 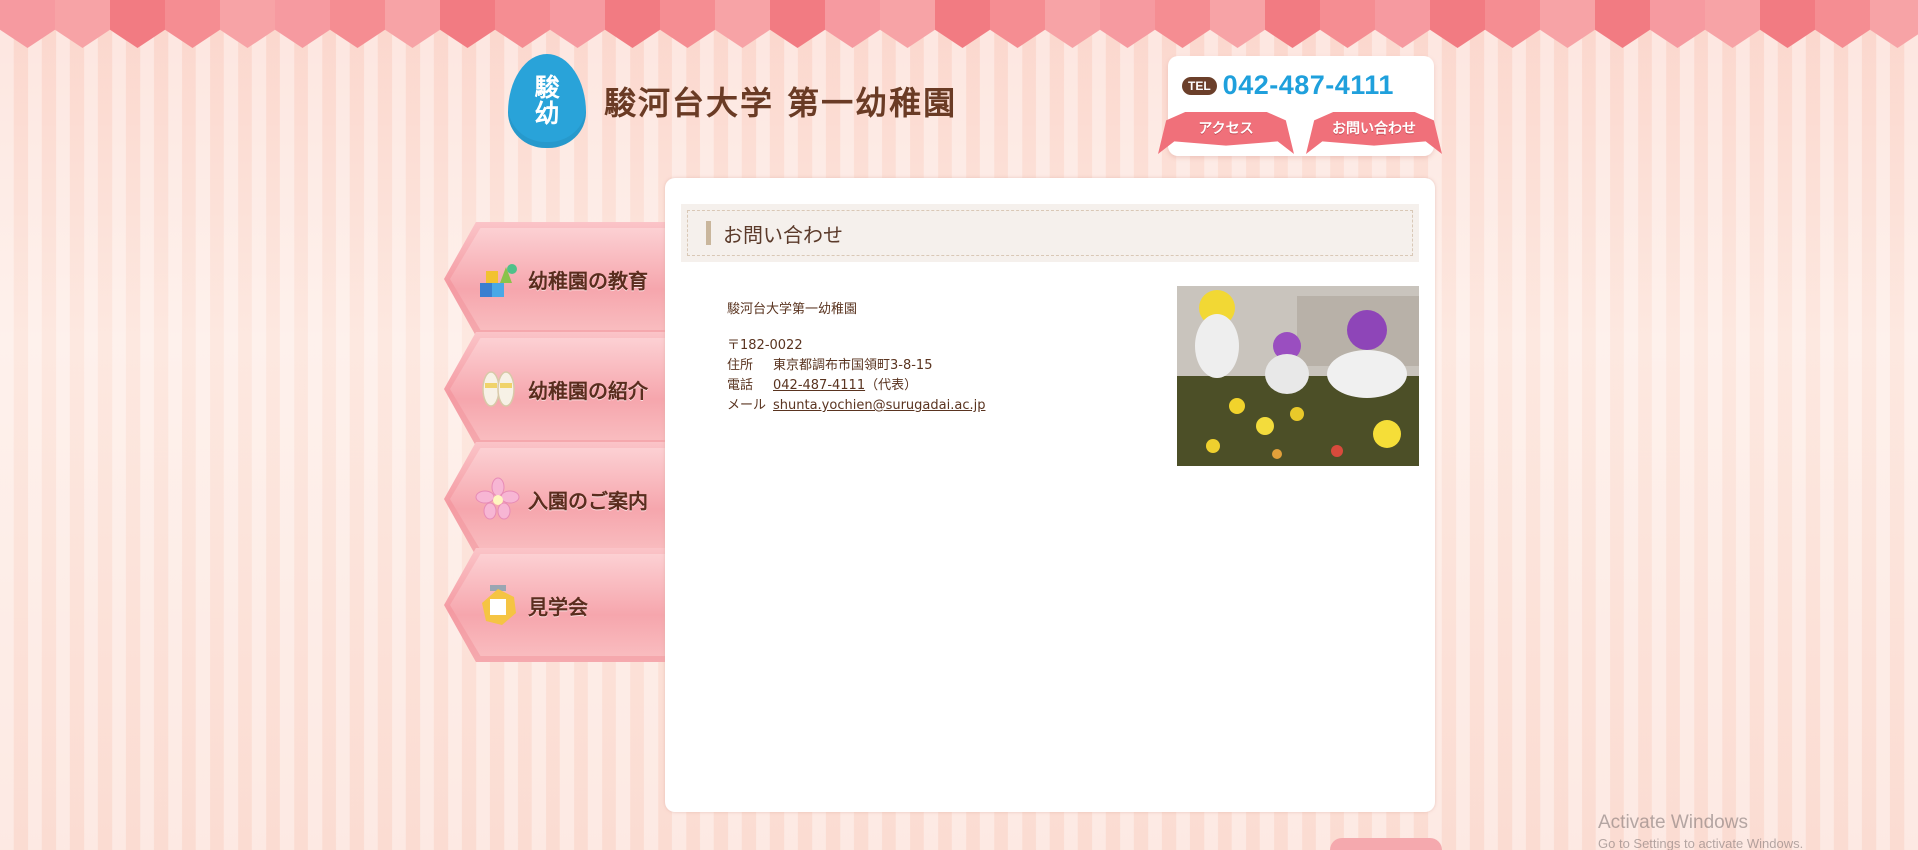 What do you see at coordinates (765, 345) in the screenshot?
I see `postal-code: 〒182-0022` at bounding box center [765, 345].